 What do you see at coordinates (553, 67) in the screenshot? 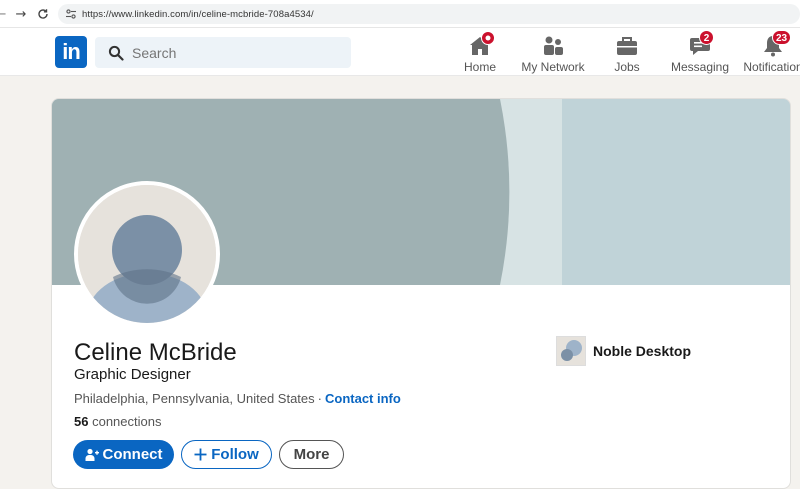
I see `nav-my-network-label: My Network` at bounding box center [553, 67].